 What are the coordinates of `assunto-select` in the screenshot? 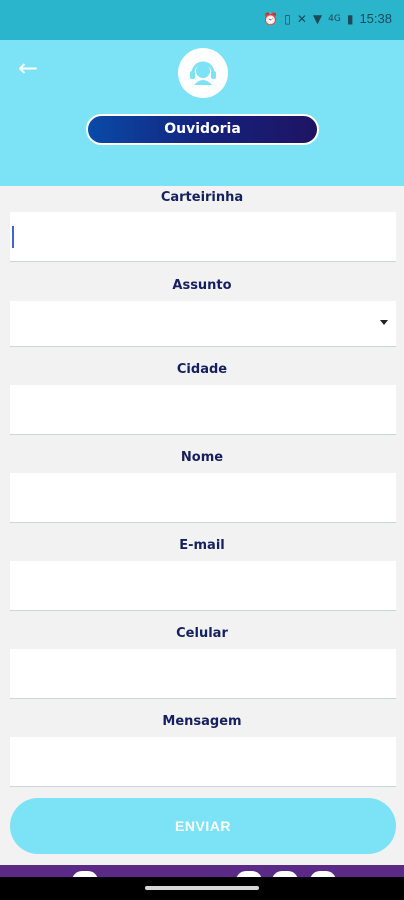 It's located at (203, 324).